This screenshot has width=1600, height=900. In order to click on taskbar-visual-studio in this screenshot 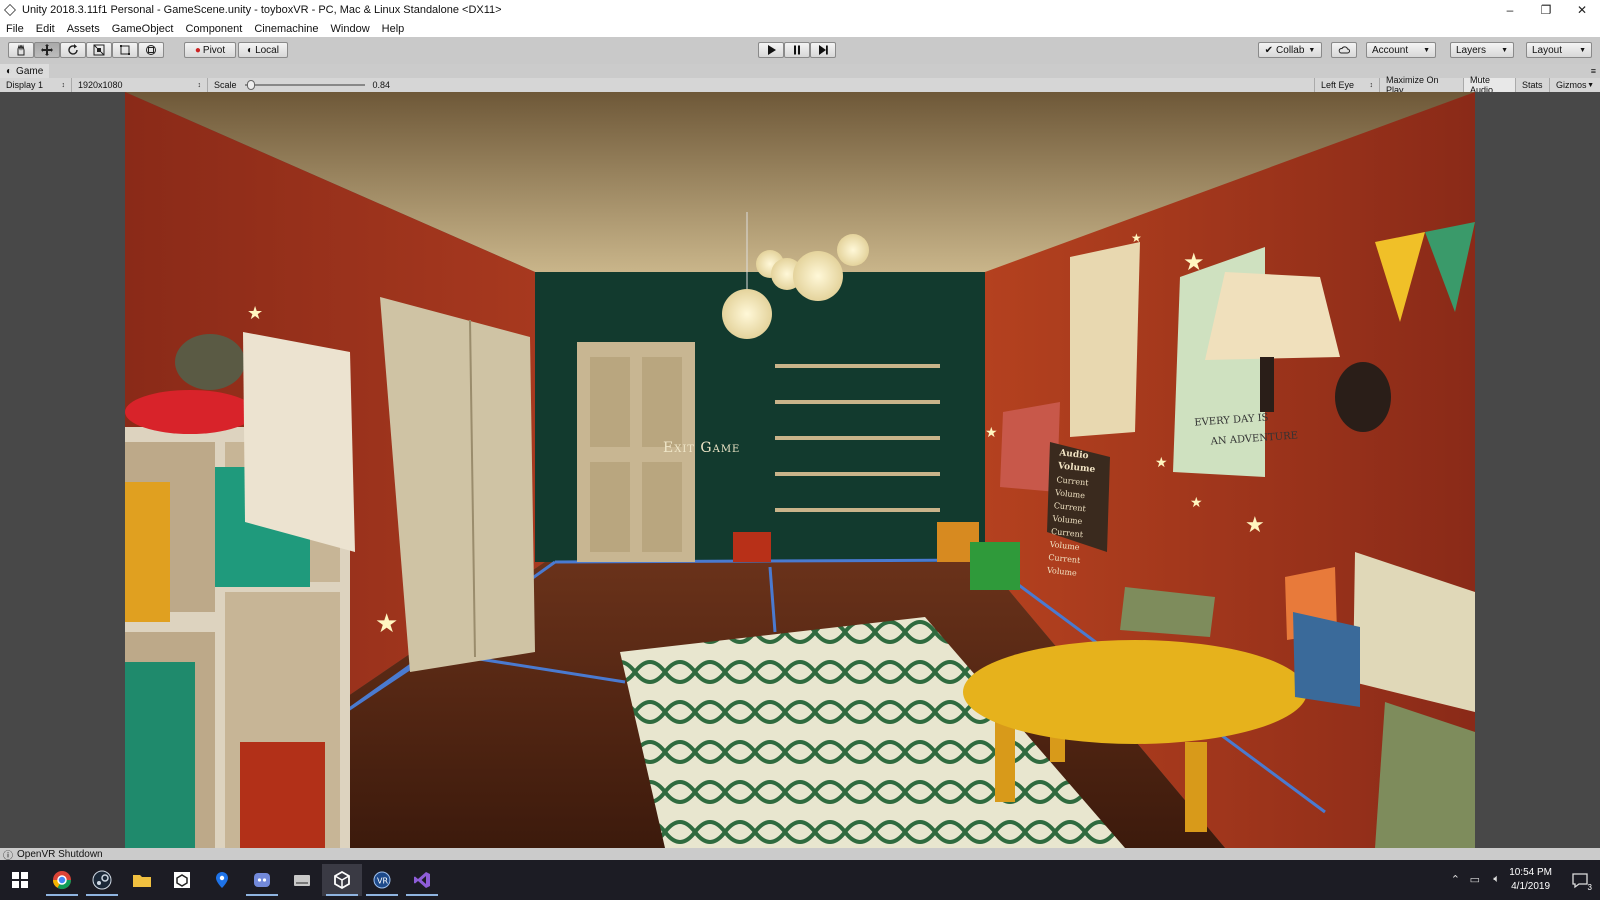, I will do `click(422, 880)`.